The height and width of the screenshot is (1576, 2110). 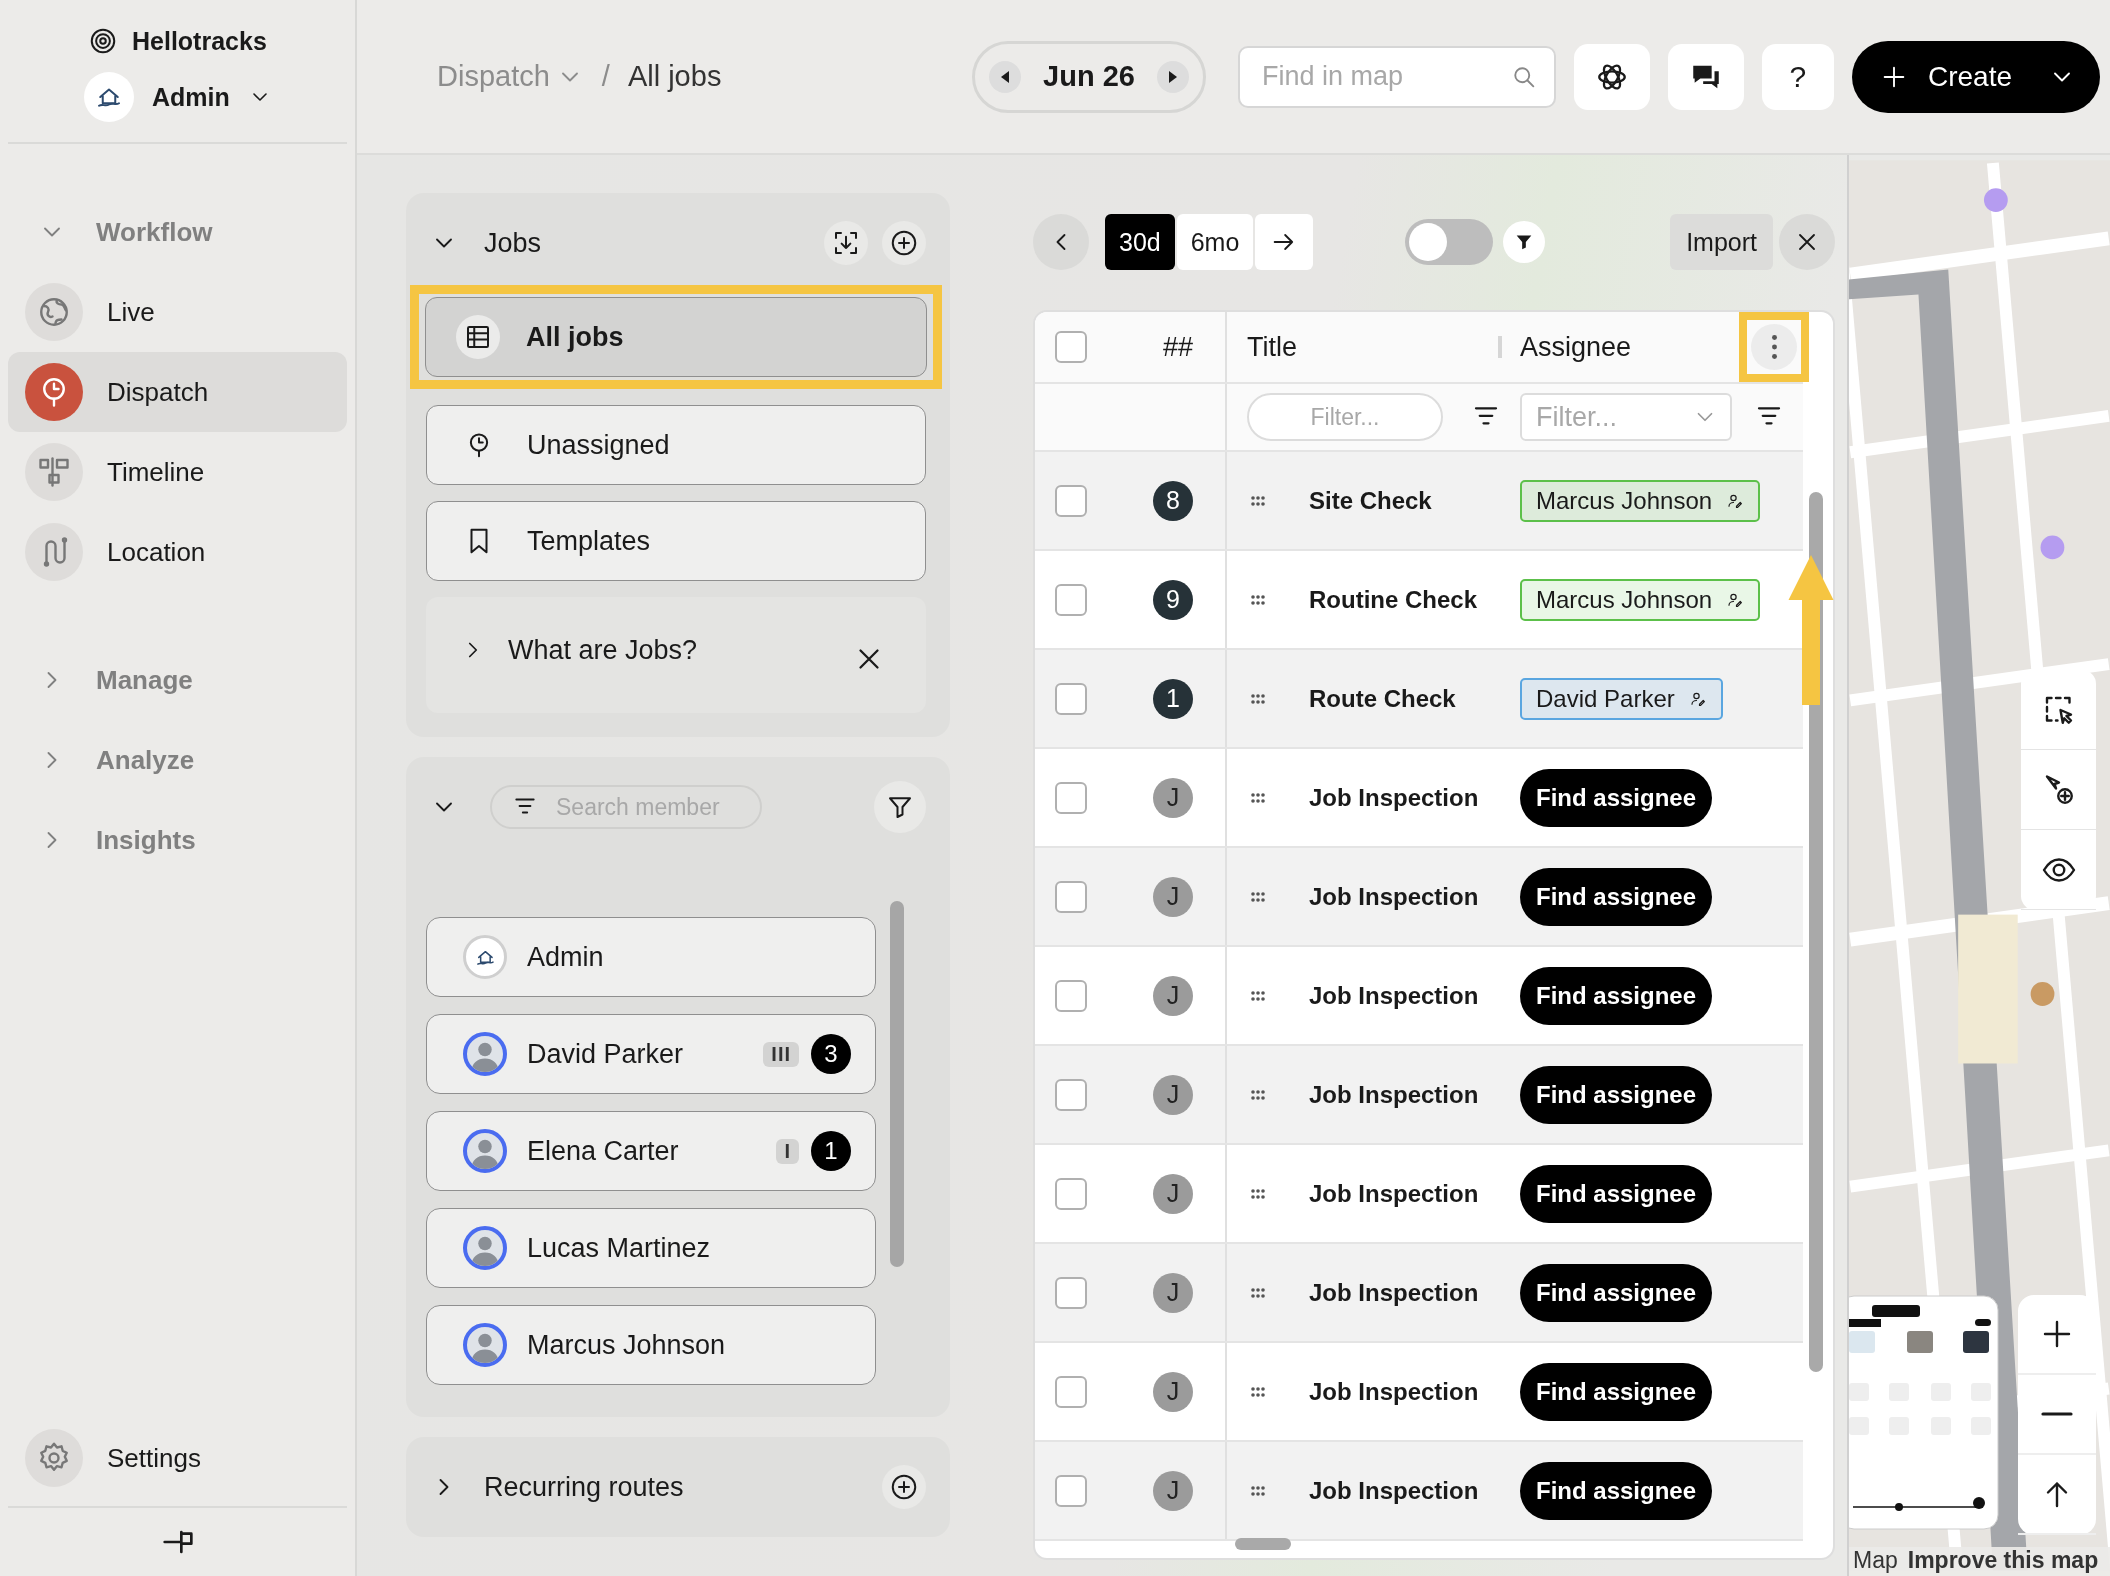 What do you see at coordinates (1173, 698) in the screenshot?
I see `job-number-badge: 1` at bounding box center [1173, 698].